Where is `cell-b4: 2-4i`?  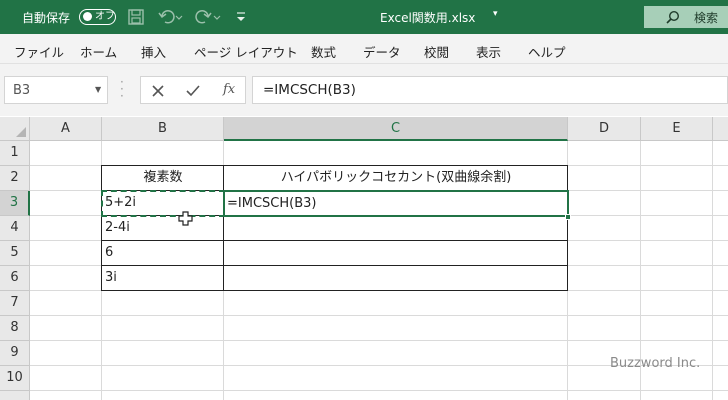
cell-b4: 2-4i is located at coordinates (117, 228).